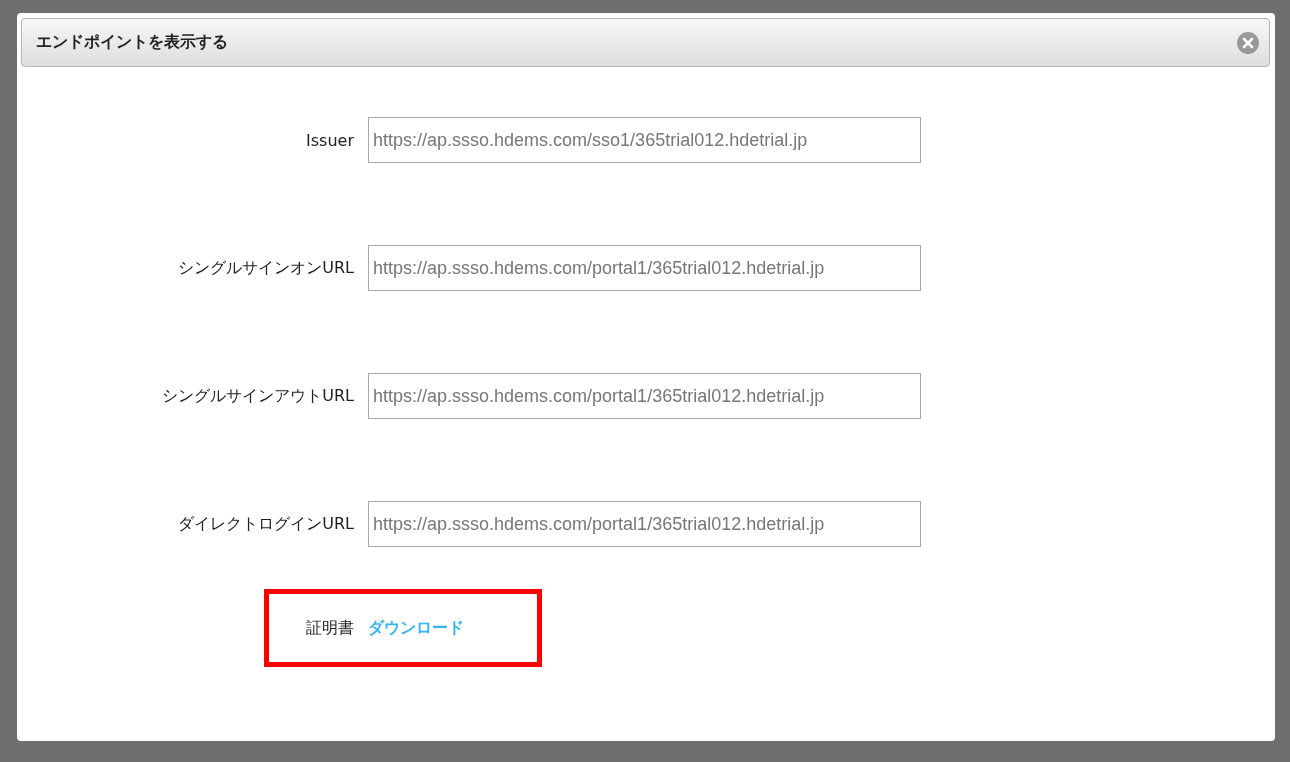 Image resolution: width=1290 pixels, height=762 pixels. What do you see at coordinates (330, 628) in the screenshot?
I see `field-label: 証明書` at bounding box center [330, 628].